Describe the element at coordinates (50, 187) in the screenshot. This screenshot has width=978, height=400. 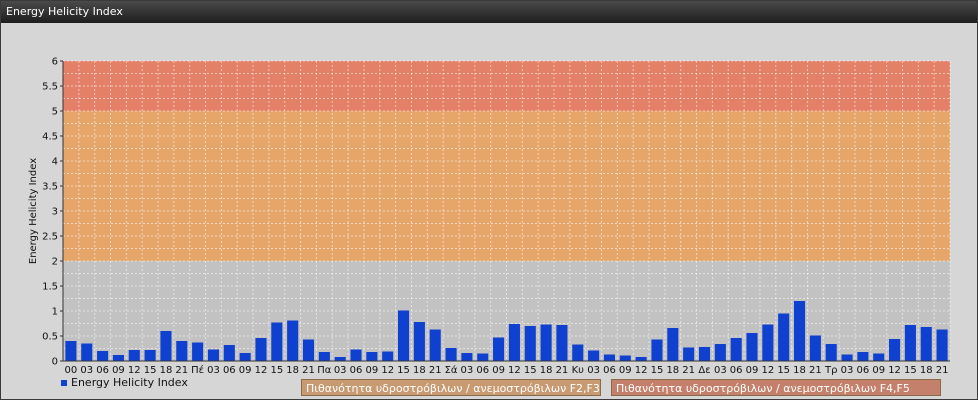
I see `y-tick-label: 3.5` at that location.